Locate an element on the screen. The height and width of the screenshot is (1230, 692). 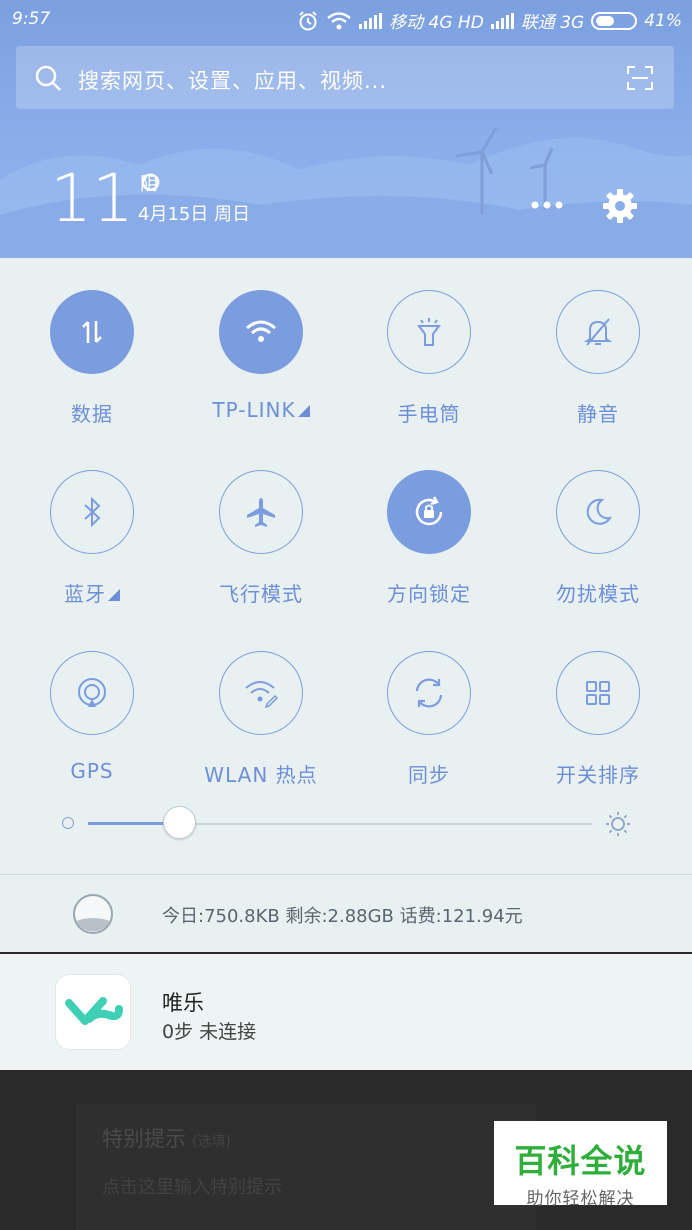
sync-icon is located at coordinates (429, 693).